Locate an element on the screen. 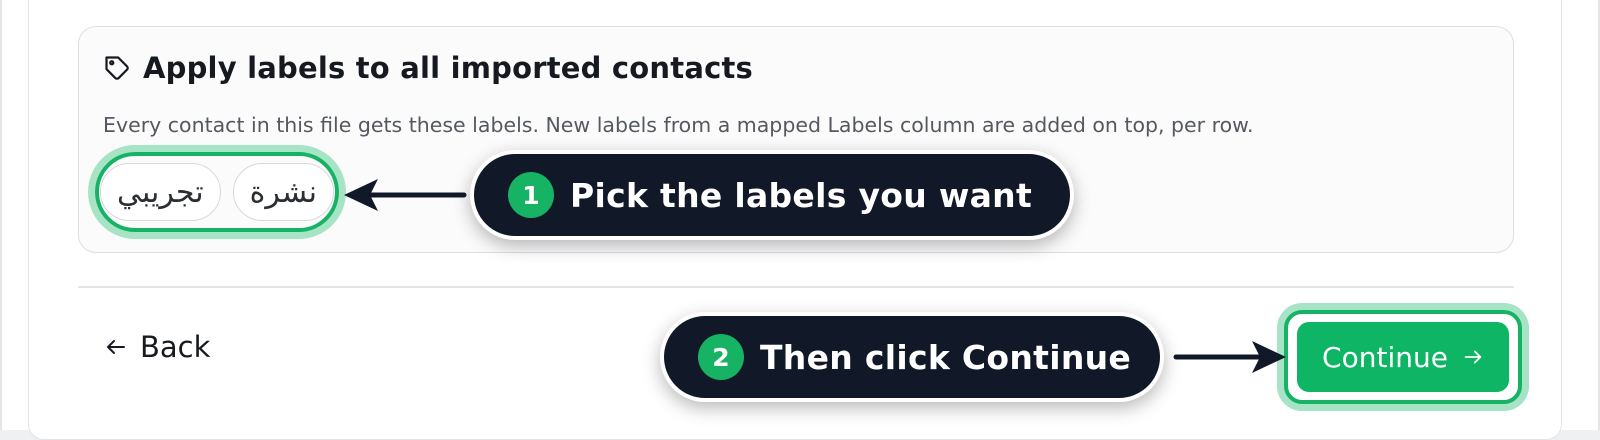 The image size is (1600, 440). card-title: Apply labels to all imported contacts is located at coordinates (448, 68).